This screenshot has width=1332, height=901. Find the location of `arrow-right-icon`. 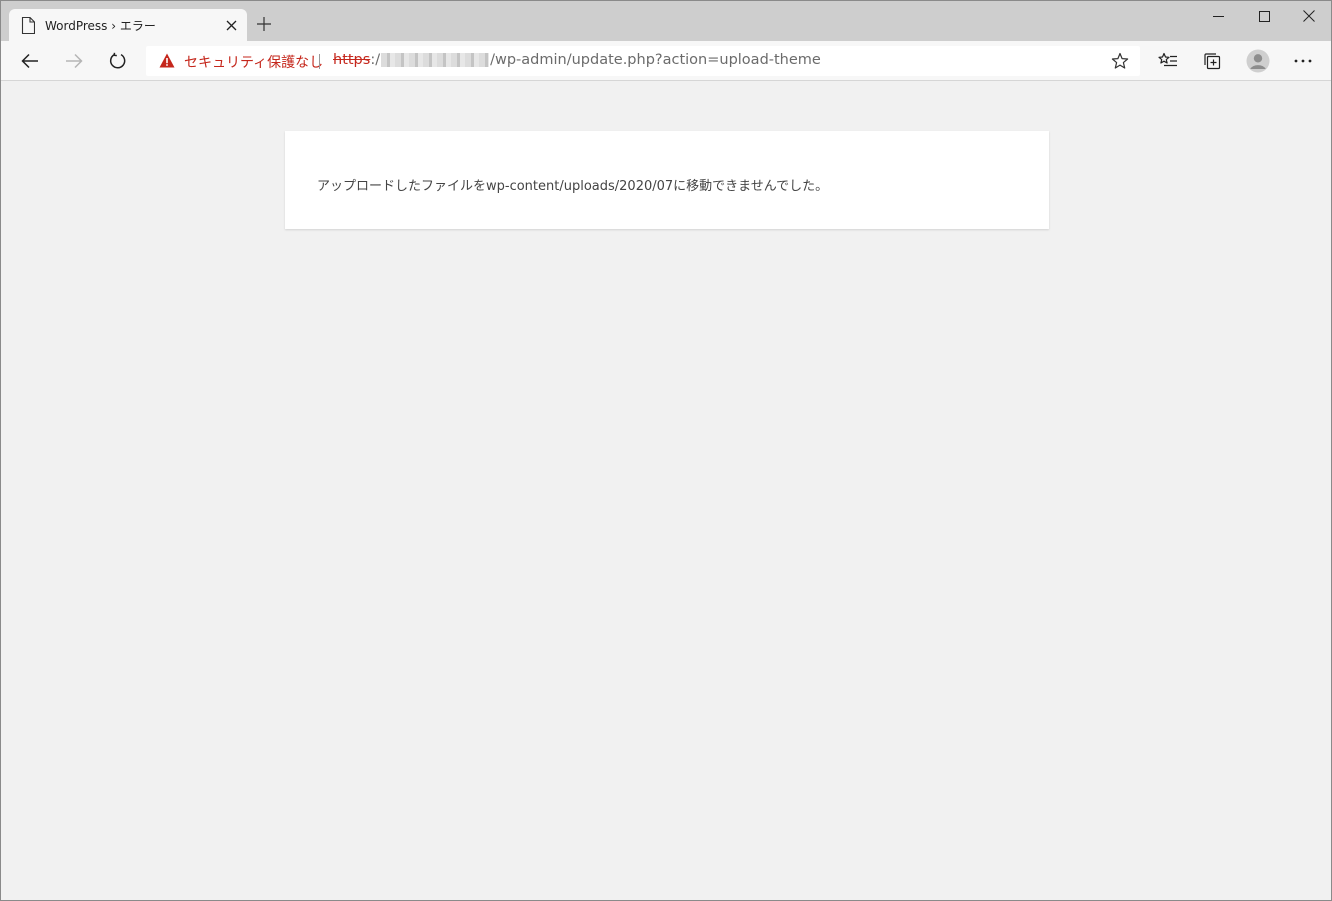

arrow-right-icon is located at coordinates (74, 61).